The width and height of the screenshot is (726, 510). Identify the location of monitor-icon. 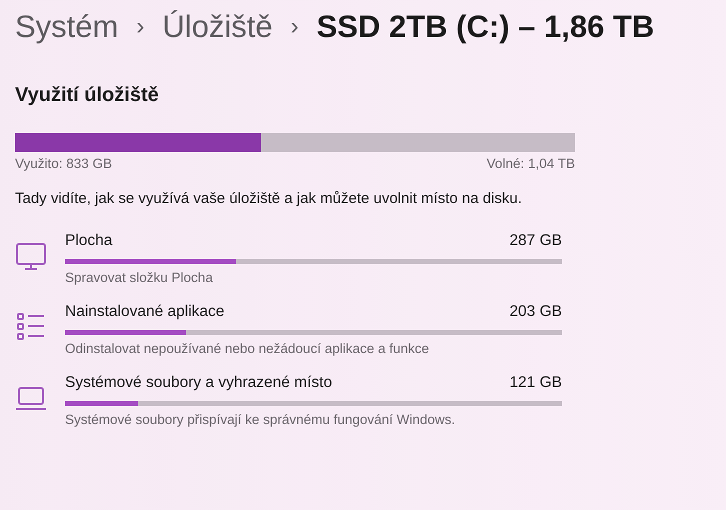
(31, 256).